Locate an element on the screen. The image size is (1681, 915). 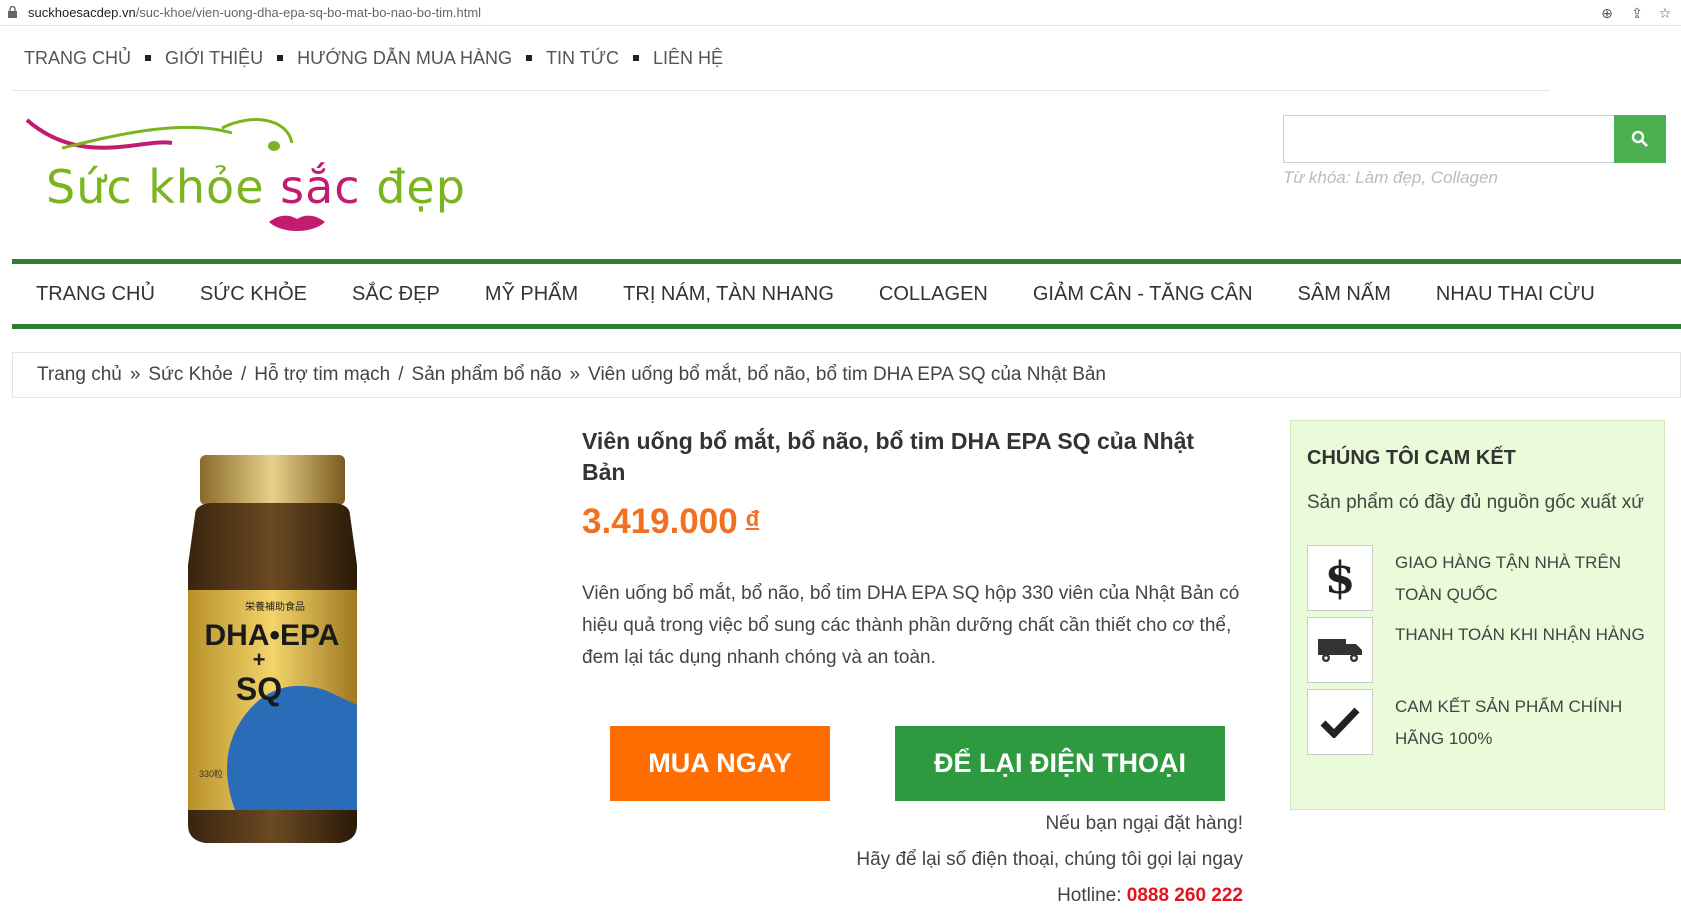
topnav-about: GIỚI THIỆU is located at coordinates (214, 58).